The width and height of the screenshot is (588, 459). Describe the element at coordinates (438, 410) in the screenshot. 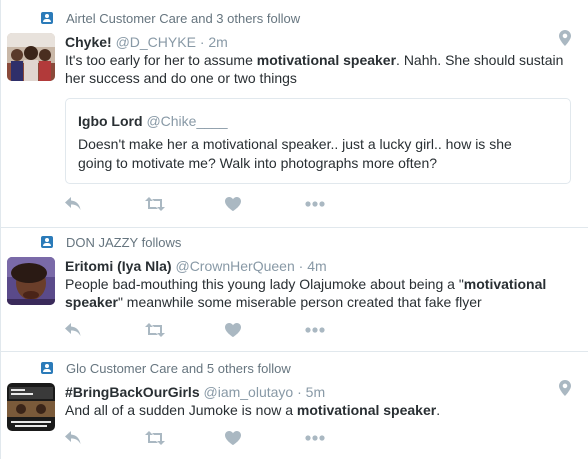

I see `tweet-text-part: .` at that location.